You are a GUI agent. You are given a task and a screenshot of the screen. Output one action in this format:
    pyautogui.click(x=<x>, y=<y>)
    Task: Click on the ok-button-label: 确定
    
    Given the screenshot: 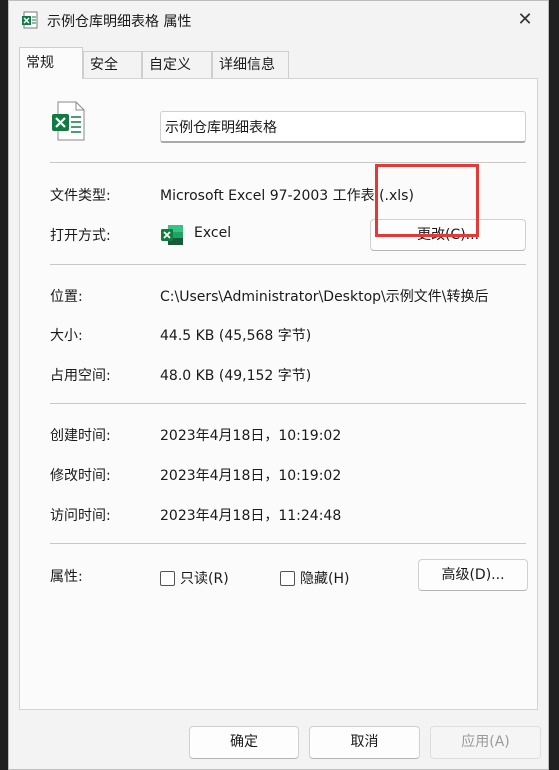 What is the action you would take?
    pyautogui.click(x=244, y=742)
    